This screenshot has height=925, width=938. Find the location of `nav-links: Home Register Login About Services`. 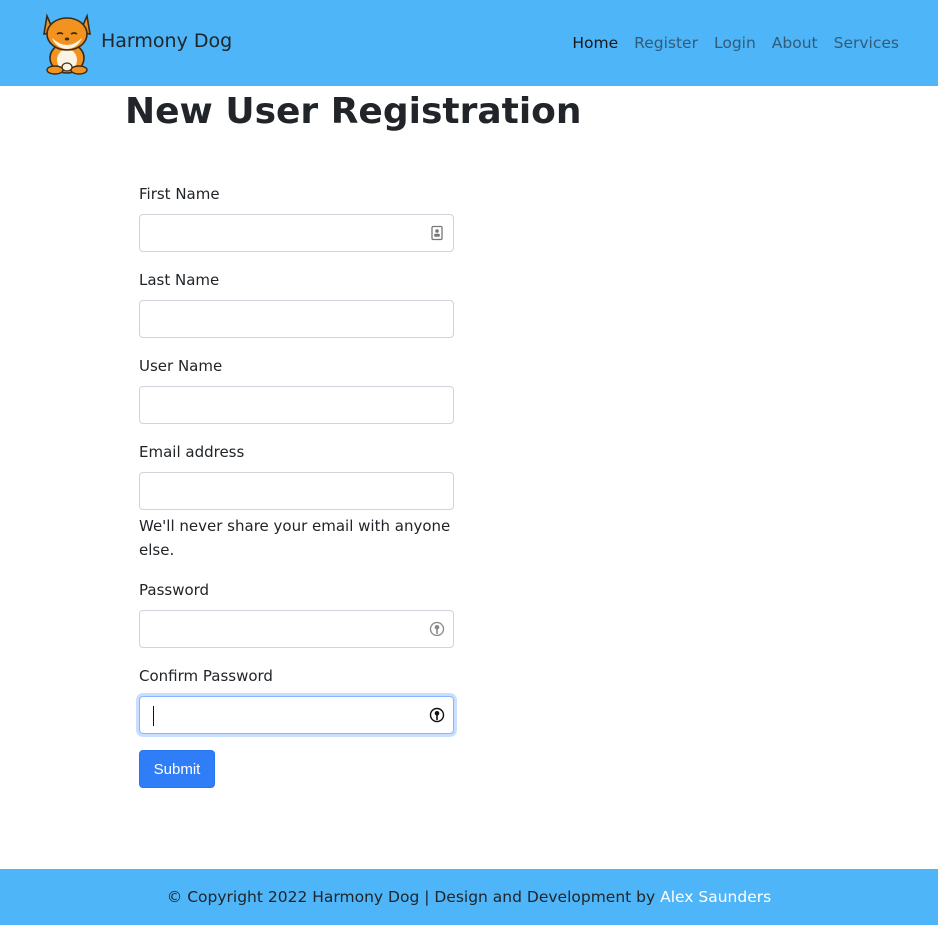

nav-links: Home Register Login About Services is located at coordinates (727, 43).